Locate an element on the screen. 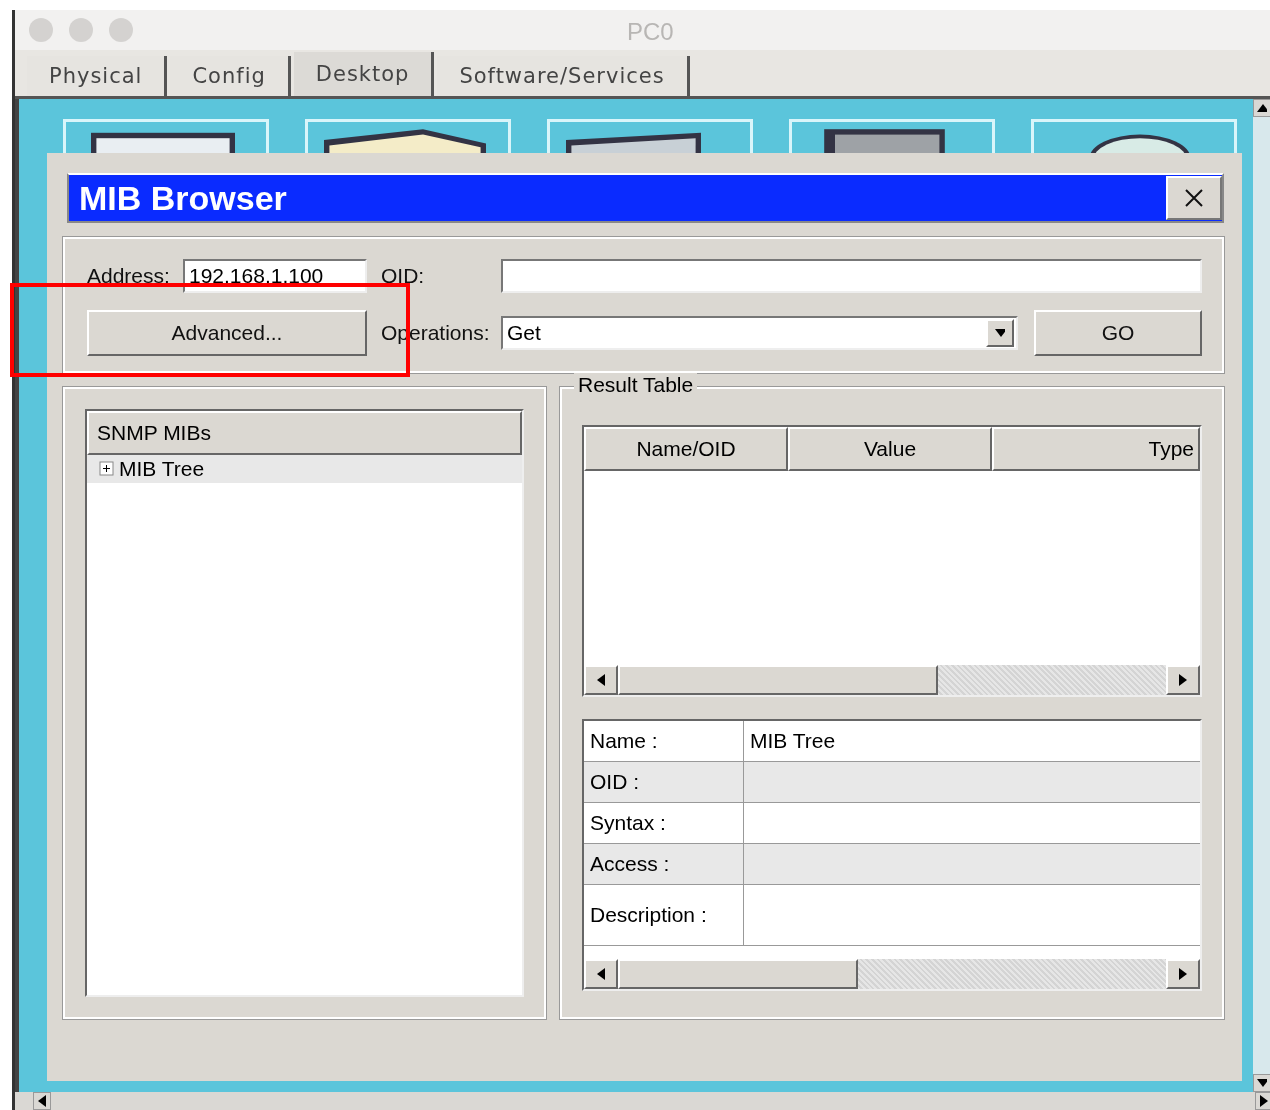 The image size is (1270, 1110). field-label: Address: is located at coordinates (129, 276).